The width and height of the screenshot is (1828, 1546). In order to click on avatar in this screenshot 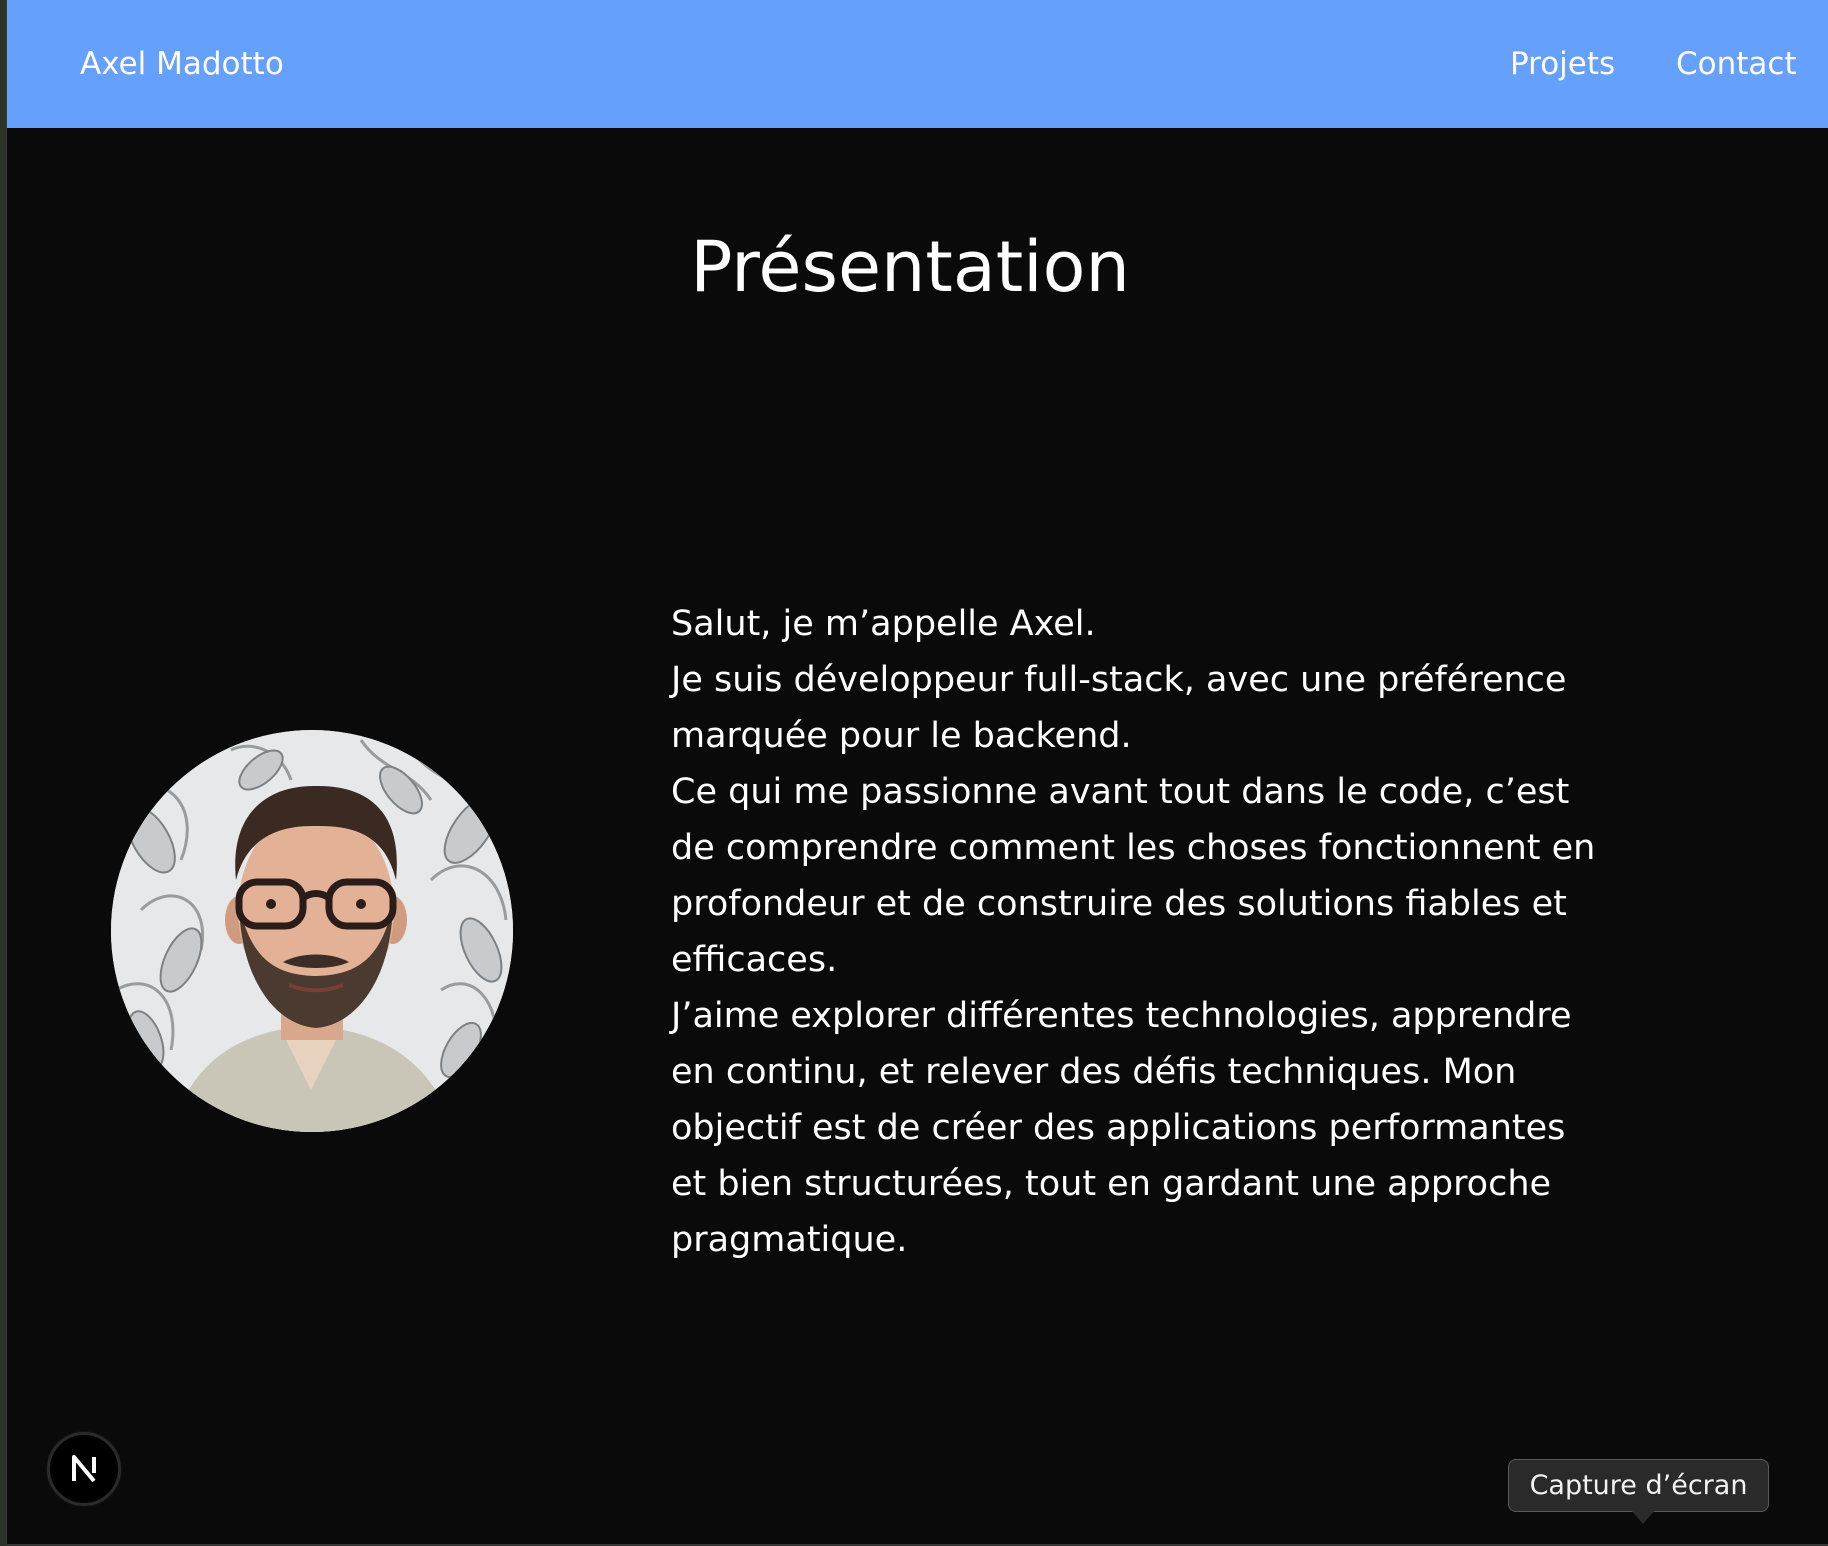, I will do `click(312, 931)`.